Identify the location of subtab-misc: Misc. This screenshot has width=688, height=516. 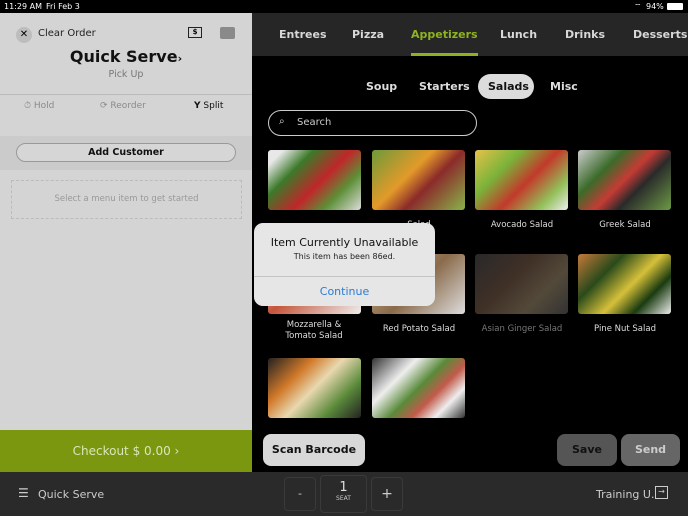
(564, 86).